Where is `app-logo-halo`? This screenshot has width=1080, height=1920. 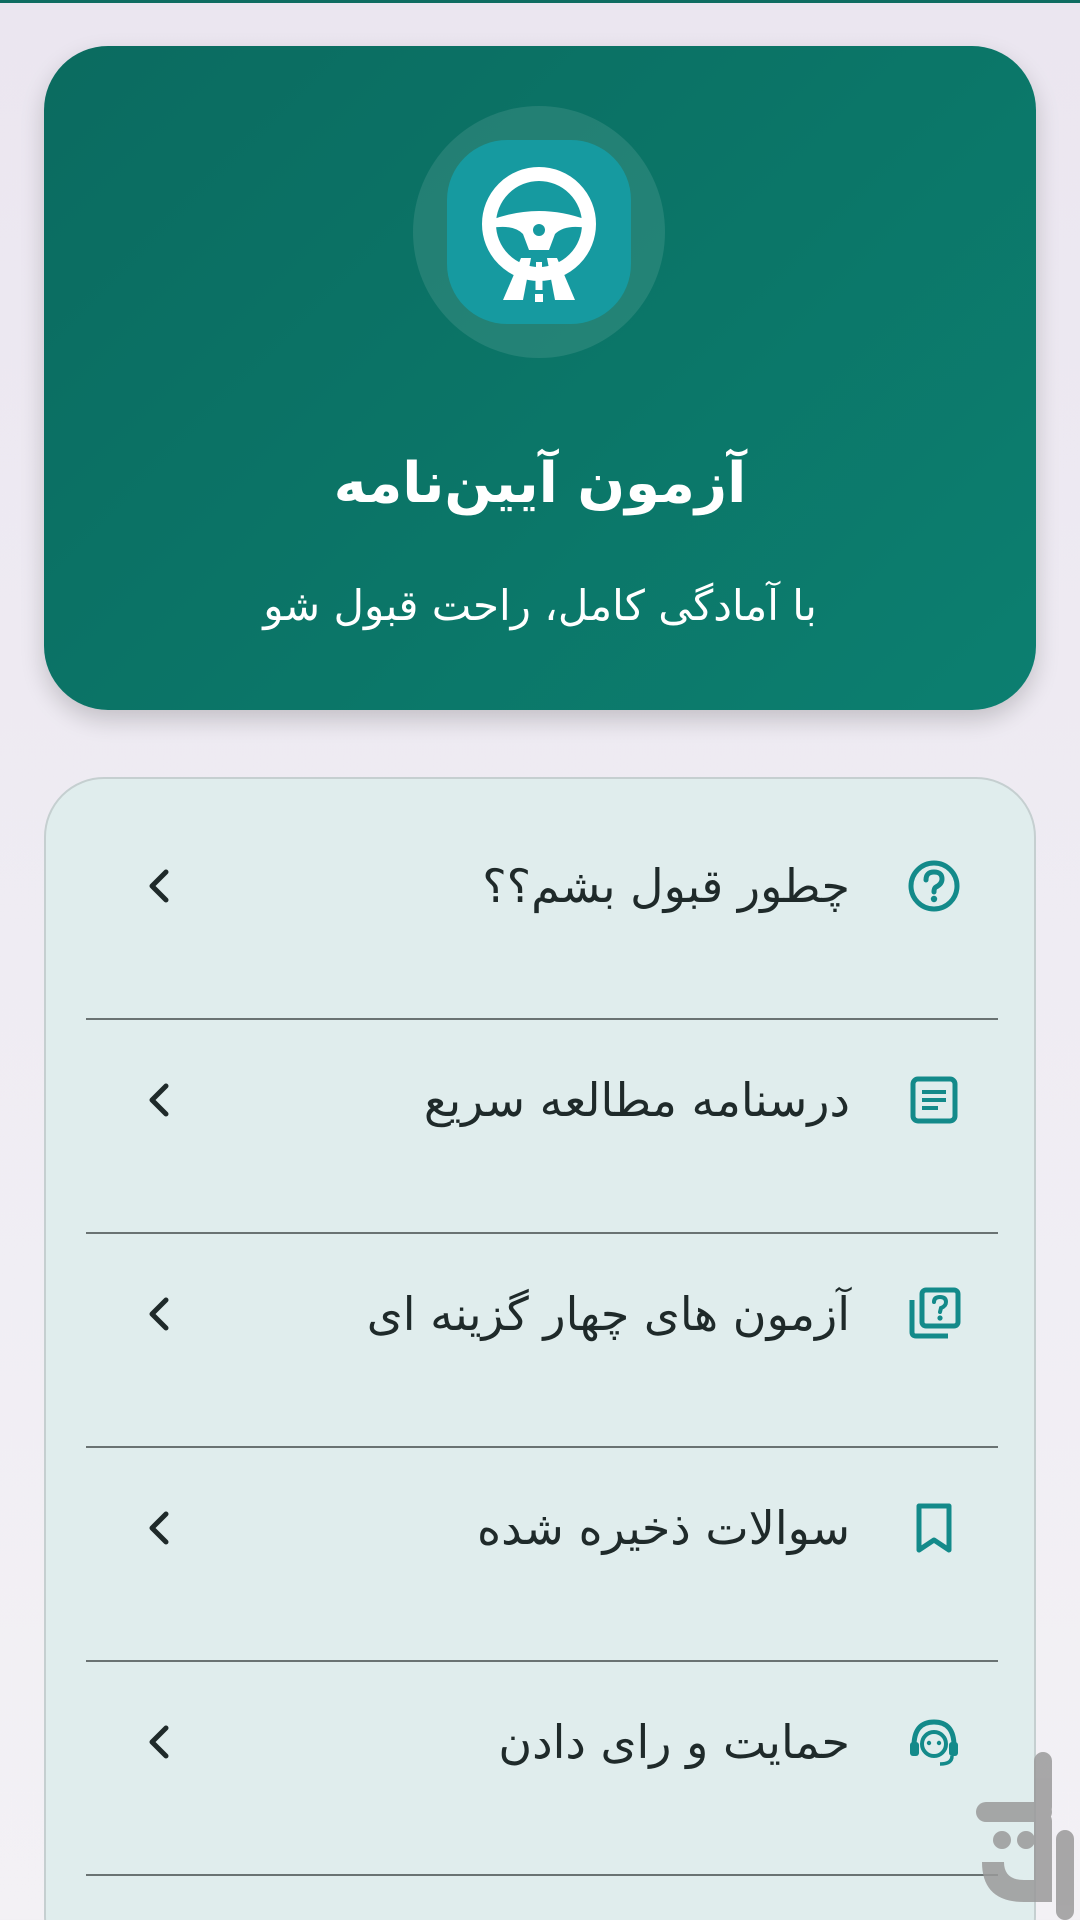
app-logo-halo is located at coordinates (539, 232).